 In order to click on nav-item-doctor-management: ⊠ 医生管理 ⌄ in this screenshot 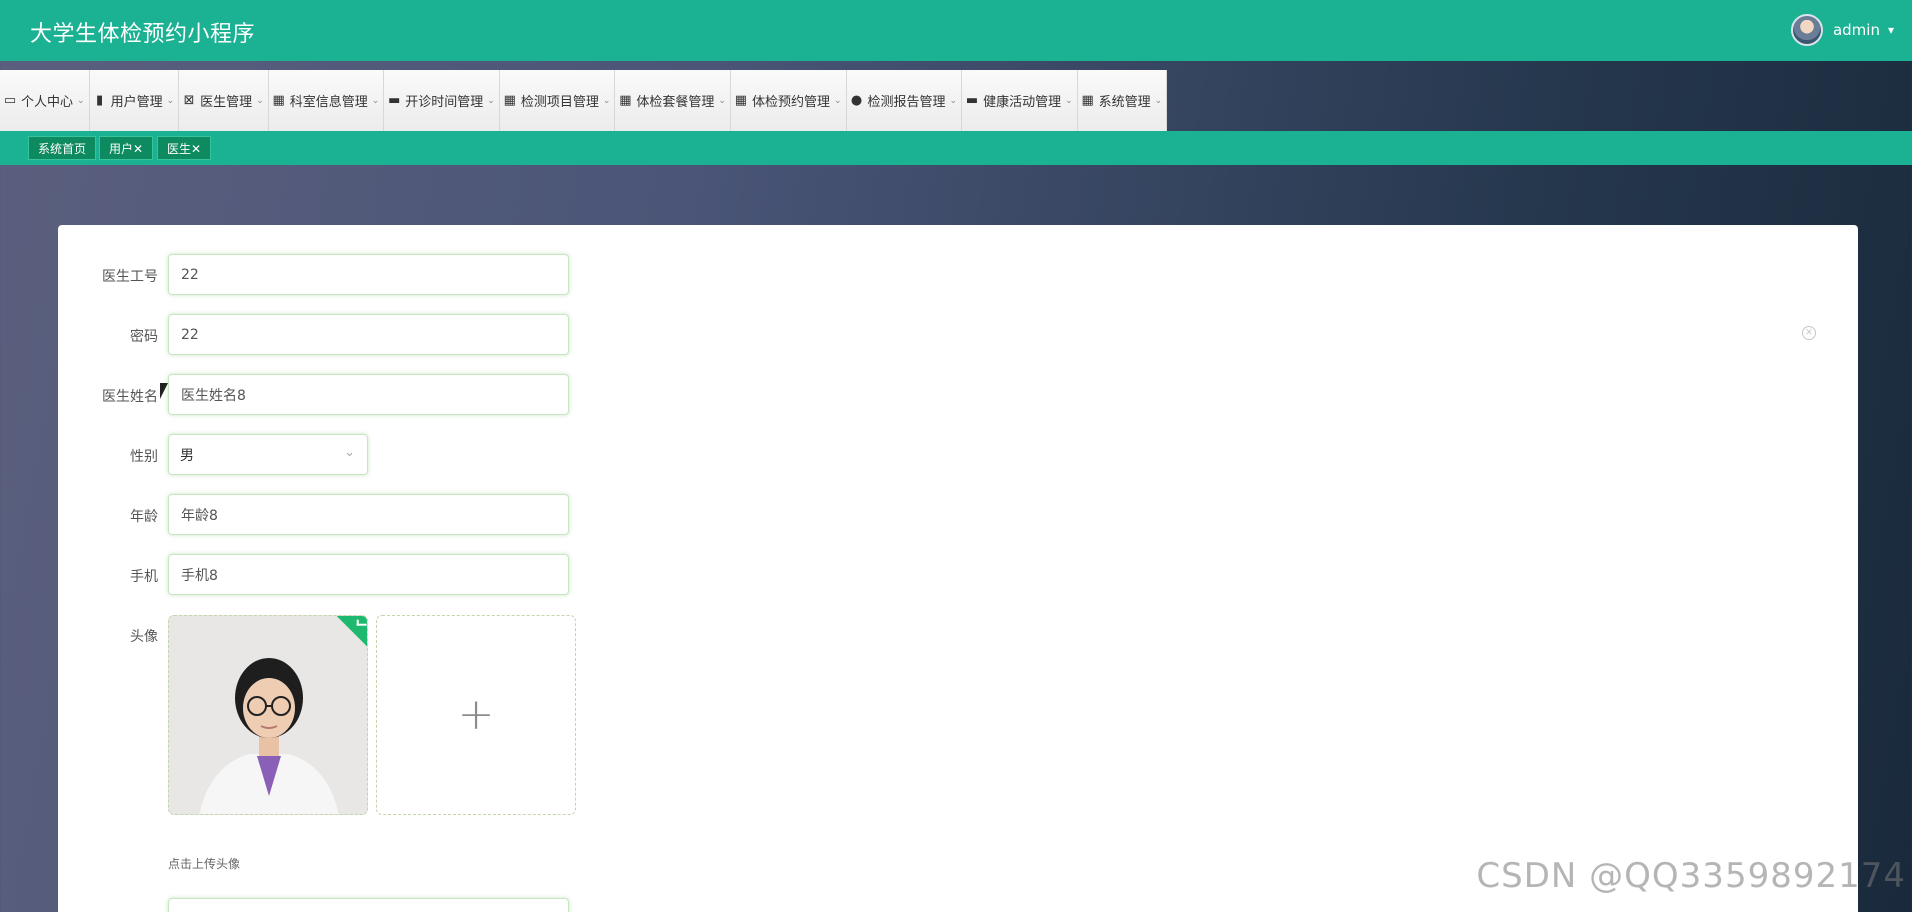, I will do `click(224, 100)`.